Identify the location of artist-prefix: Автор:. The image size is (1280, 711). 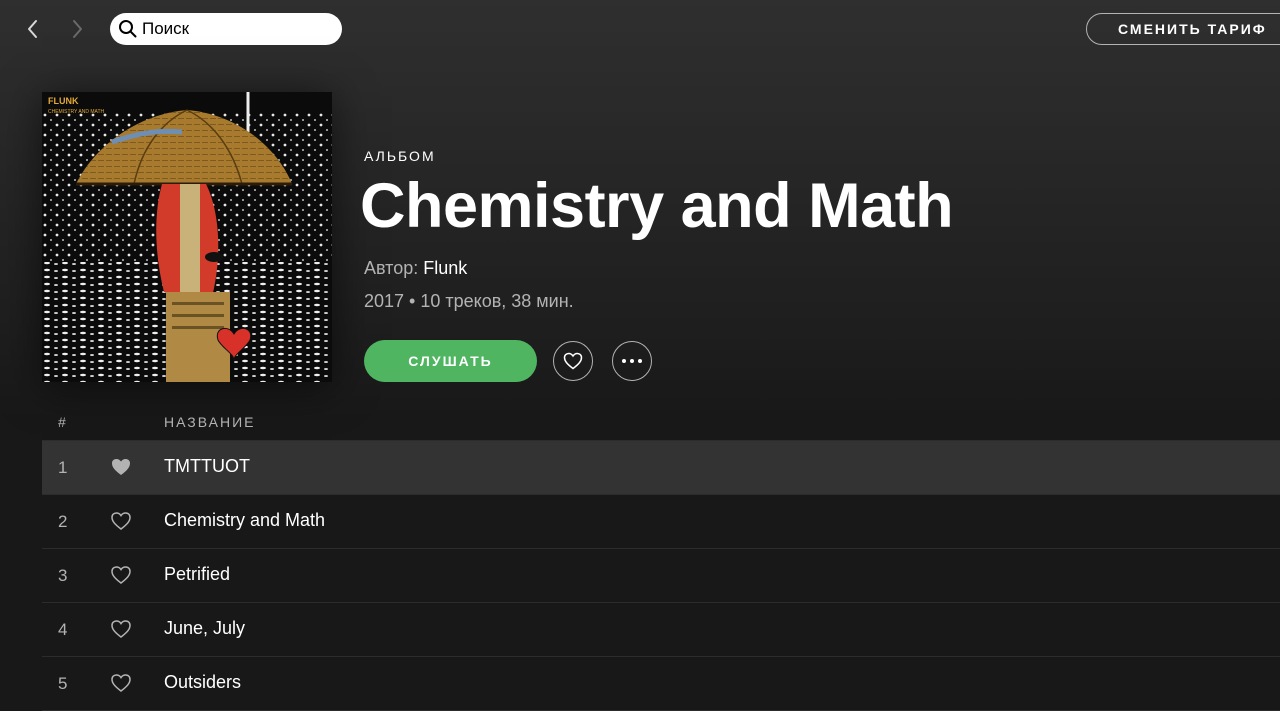
(391, 268).